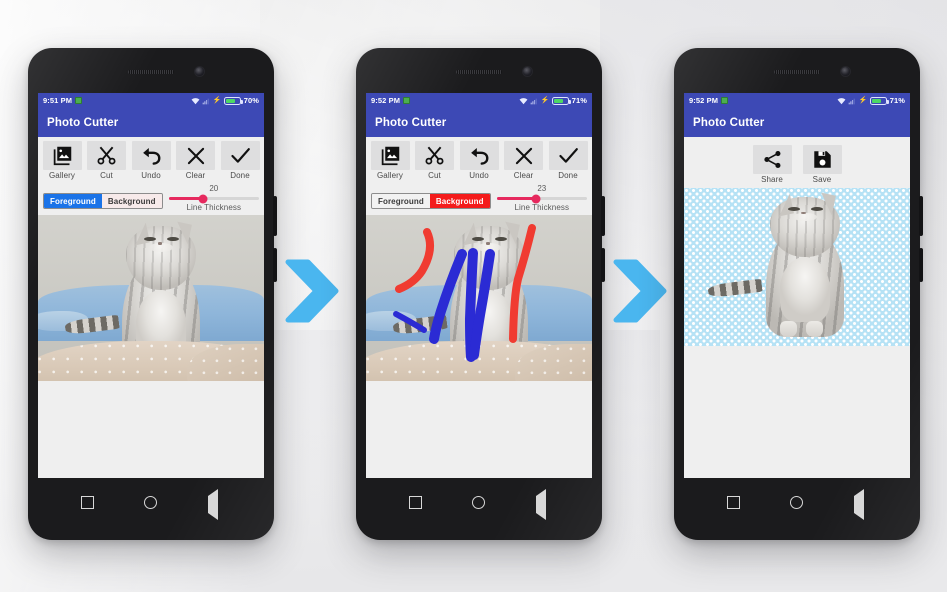  I want to click on charging-bolt-icon: ⚡, so click(863, 100).